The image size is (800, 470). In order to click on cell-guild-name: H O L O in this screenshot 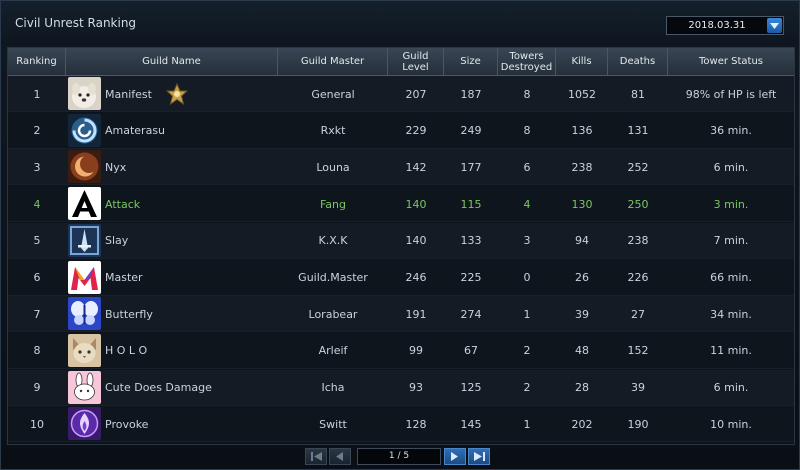, I will do `click(126, 351)`.